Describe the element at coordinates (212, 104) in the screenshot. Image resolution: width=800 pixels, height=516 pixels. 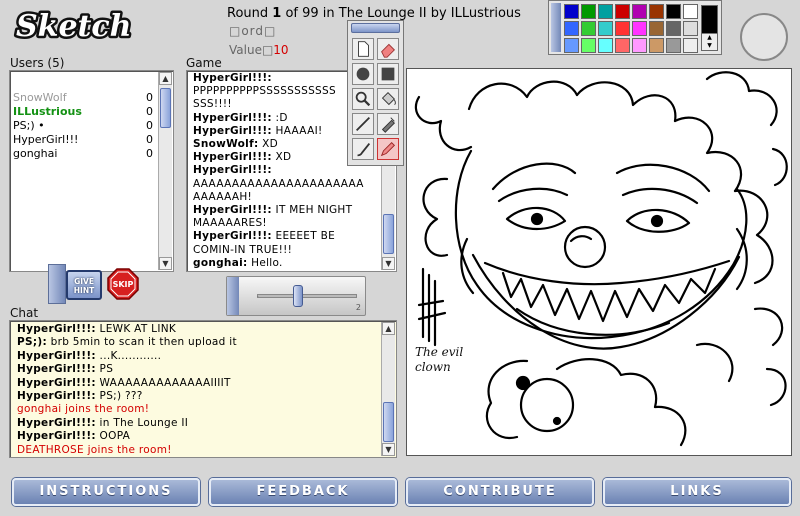
I see `game-line-text: SSS!!!!` at that location.